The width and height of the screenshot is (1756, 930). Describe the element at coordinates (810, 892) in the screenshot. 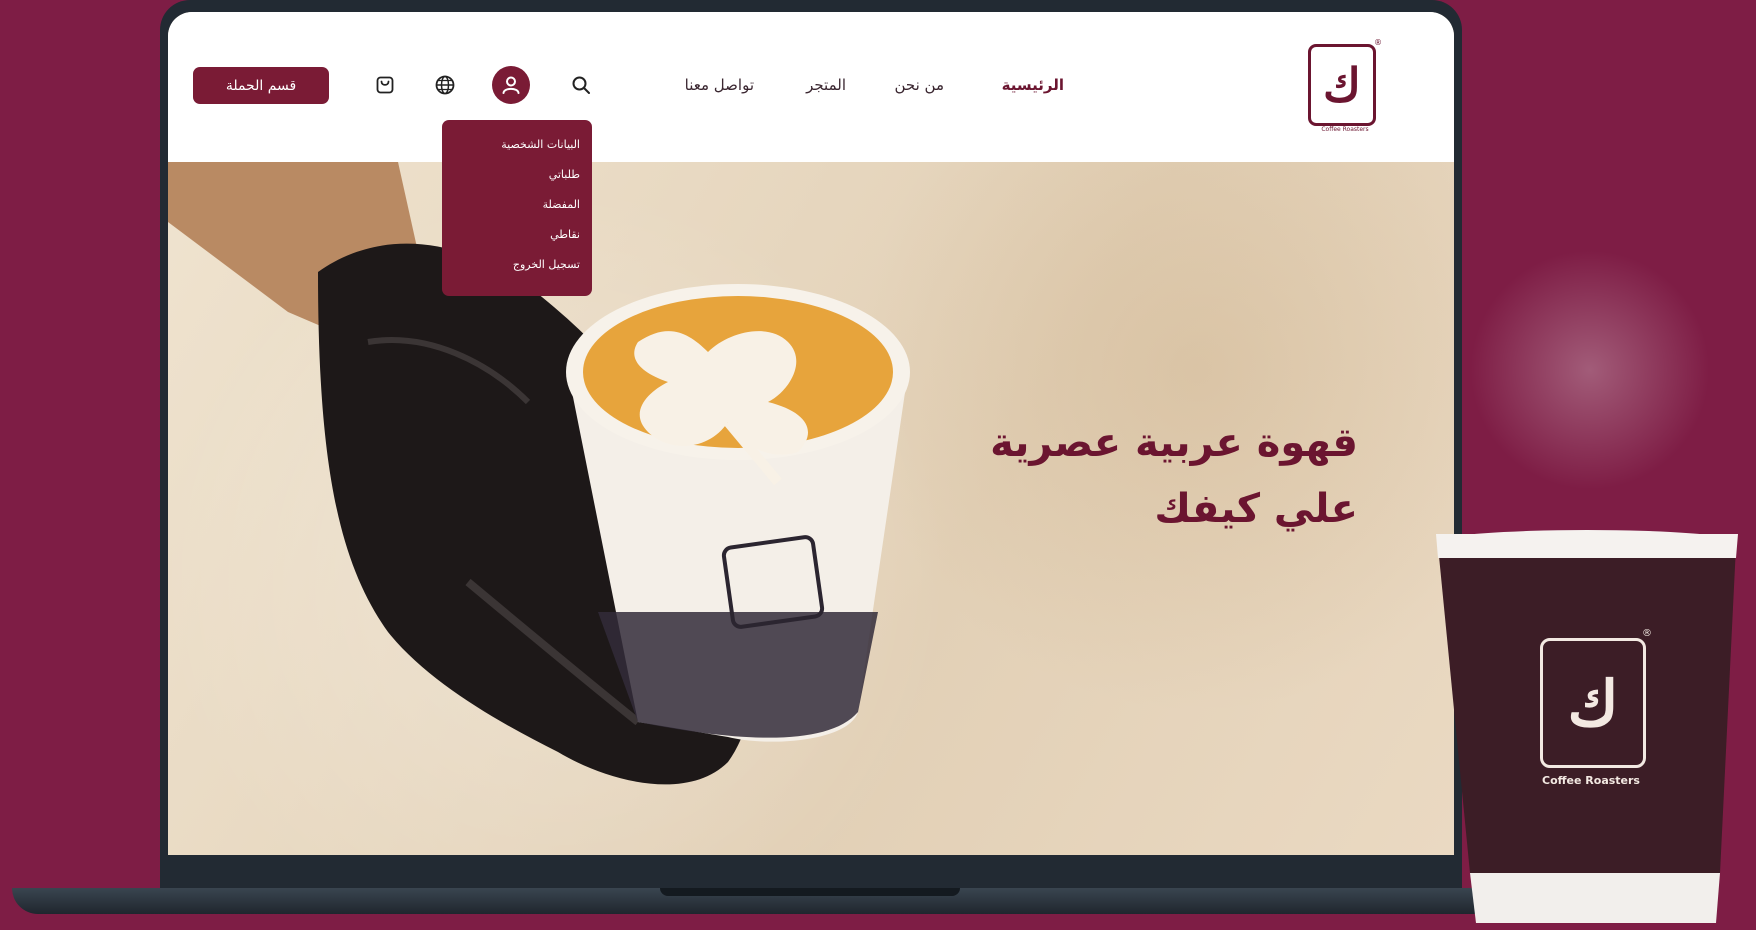

I see `laptop-notch` at that location.